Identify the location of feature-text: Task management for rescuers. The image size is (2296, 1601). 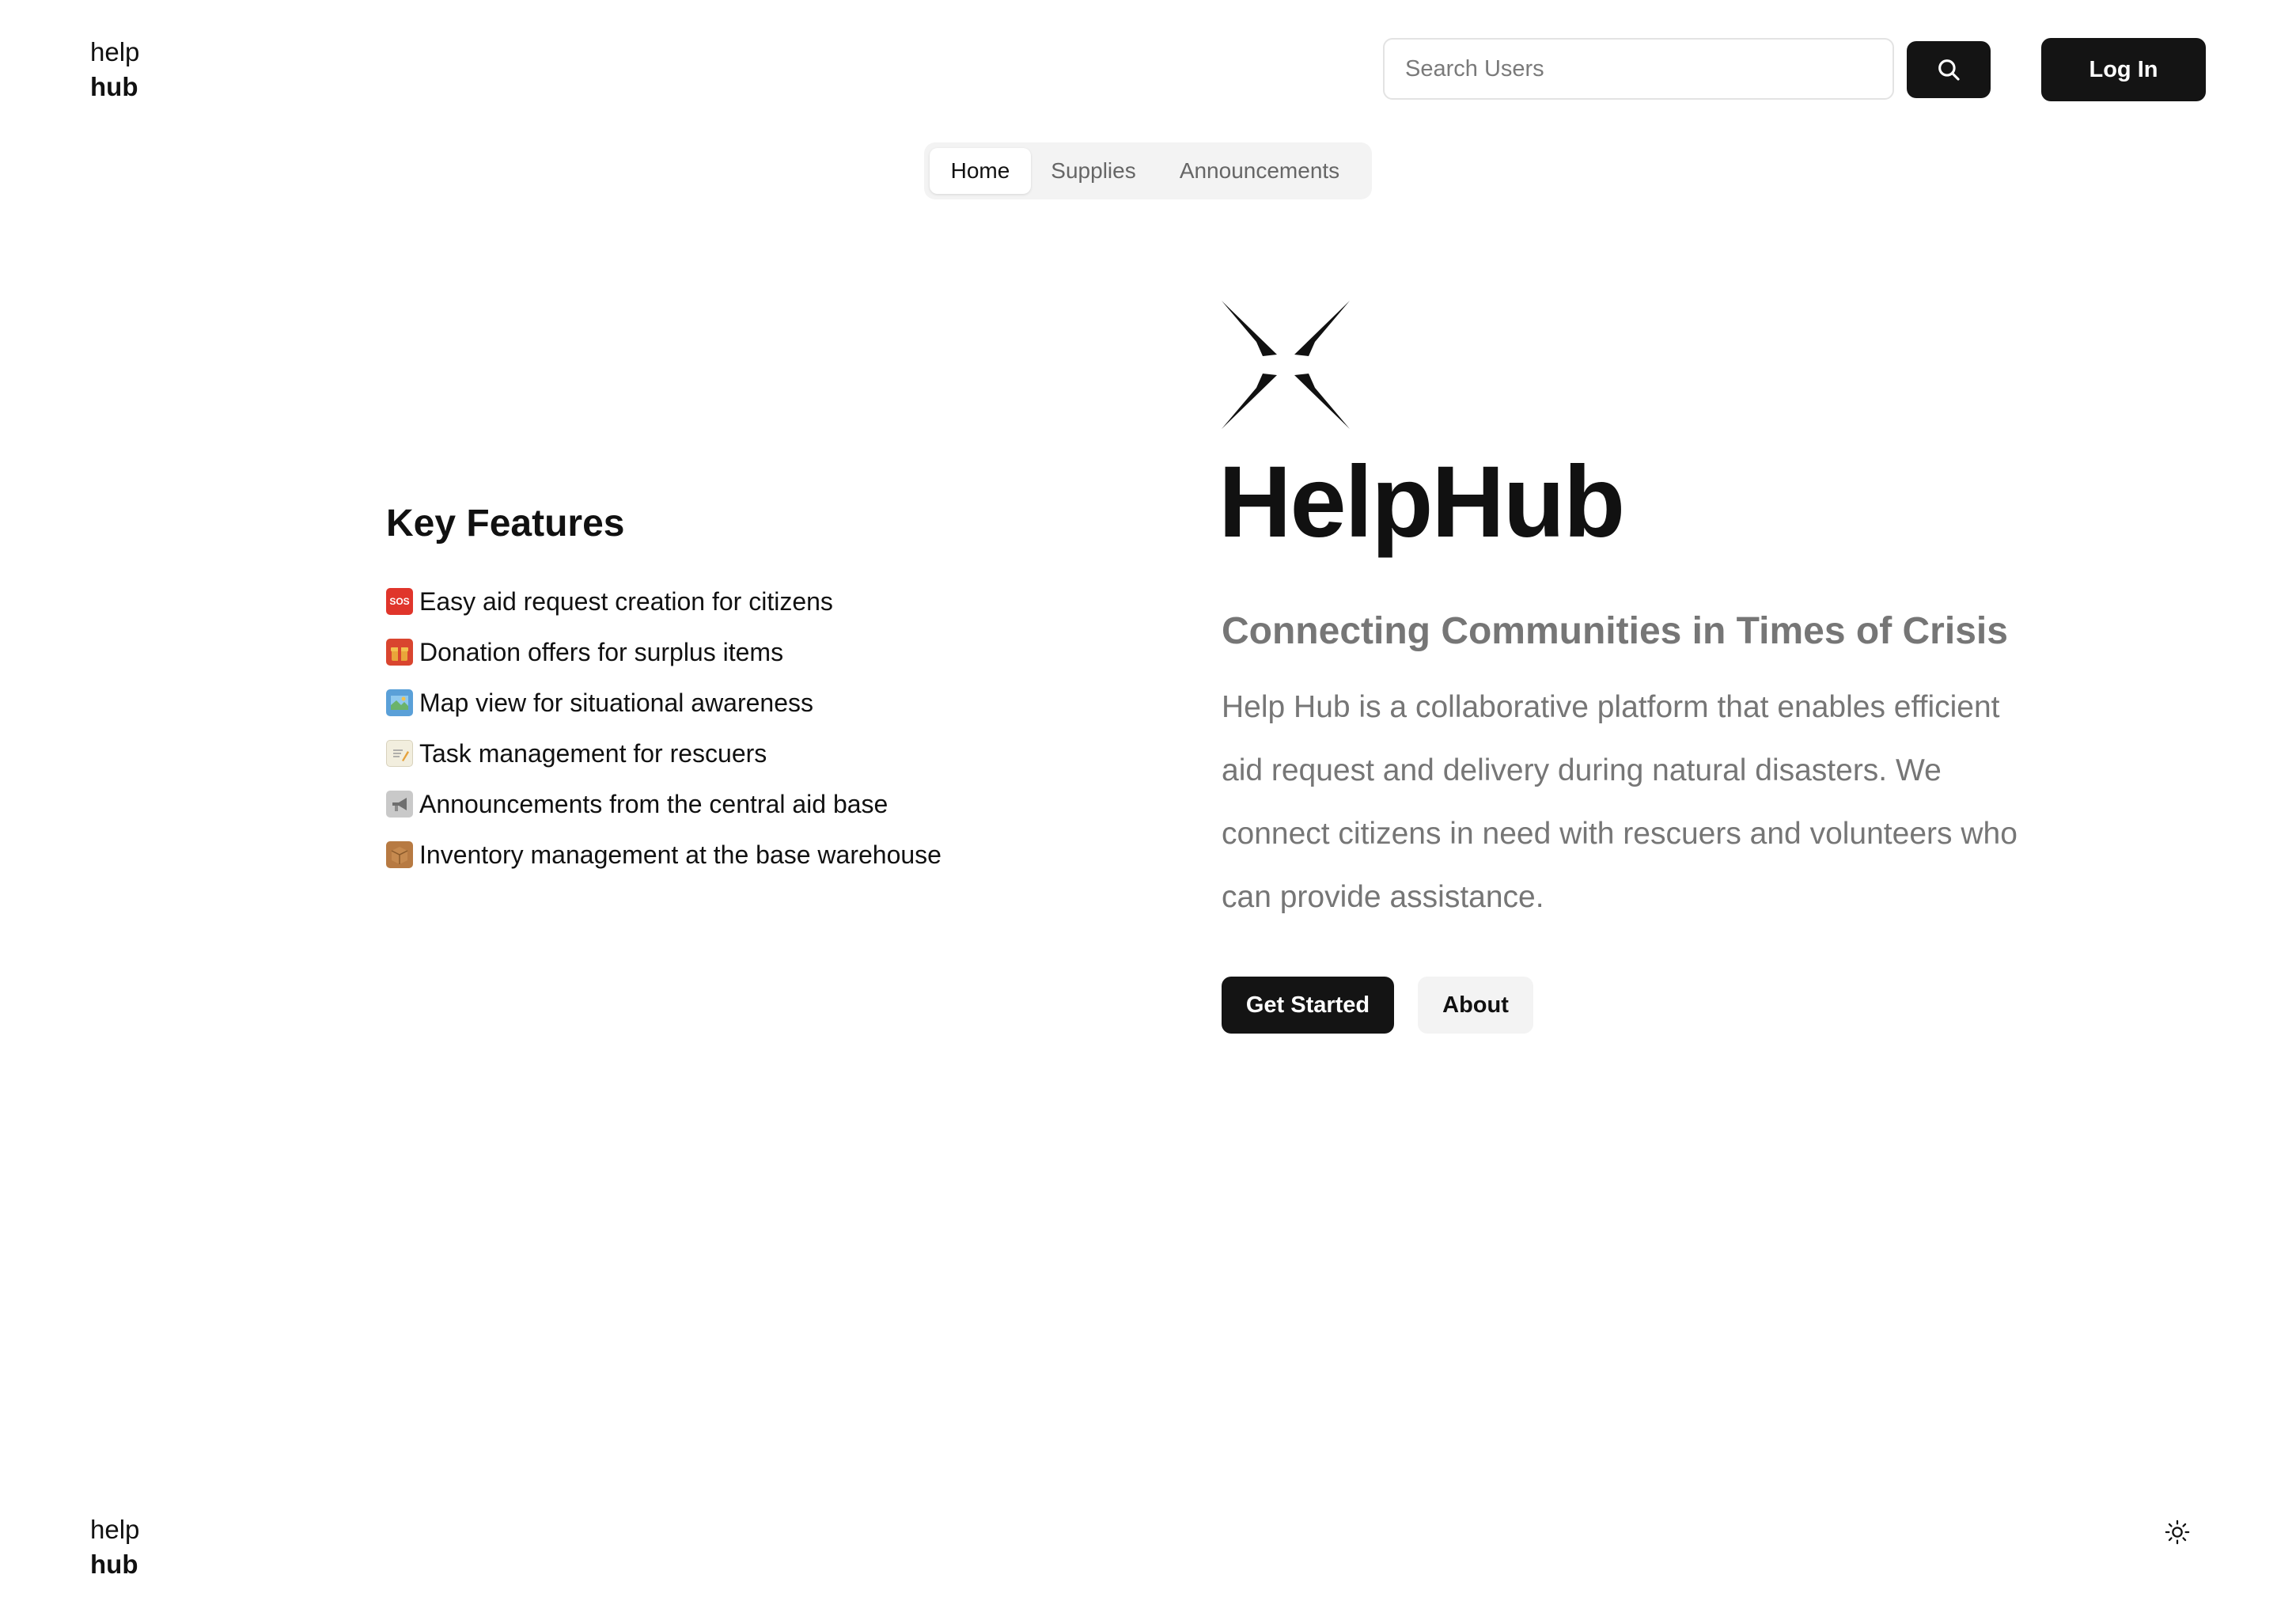
(593, 753).